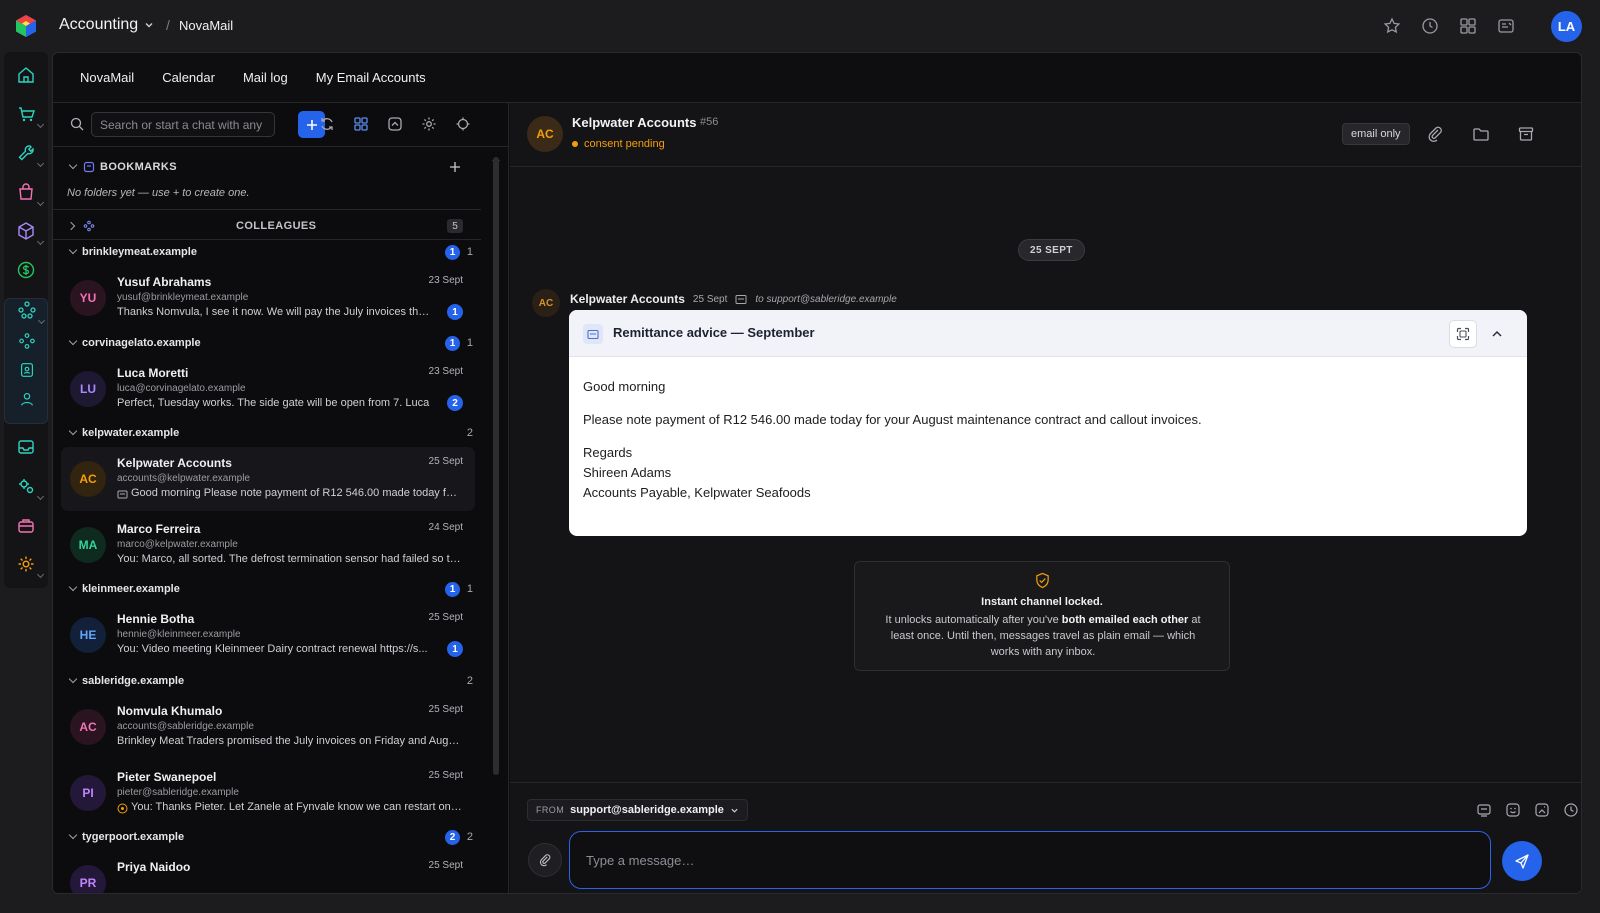 Image resolution: width=1600 pixels, height=913 pixels. I want to click on user-avatar: LA, so click(1566, 26).